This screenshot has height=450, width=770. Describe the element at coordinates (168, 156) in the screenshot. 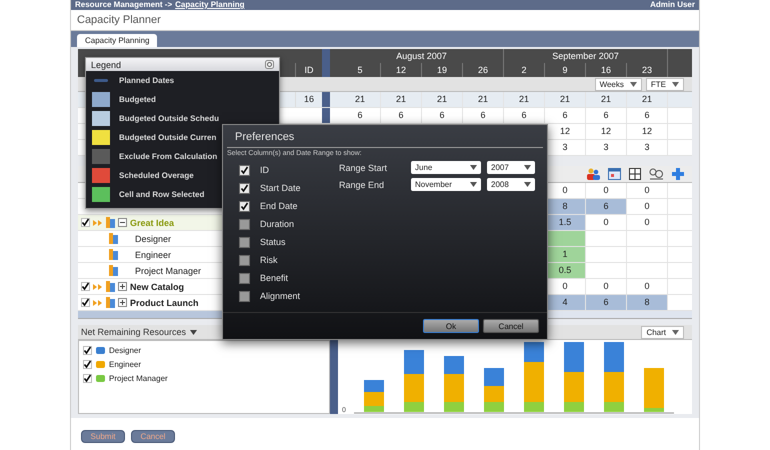

I see `legend-label: Exclude From Calculation` at that location.